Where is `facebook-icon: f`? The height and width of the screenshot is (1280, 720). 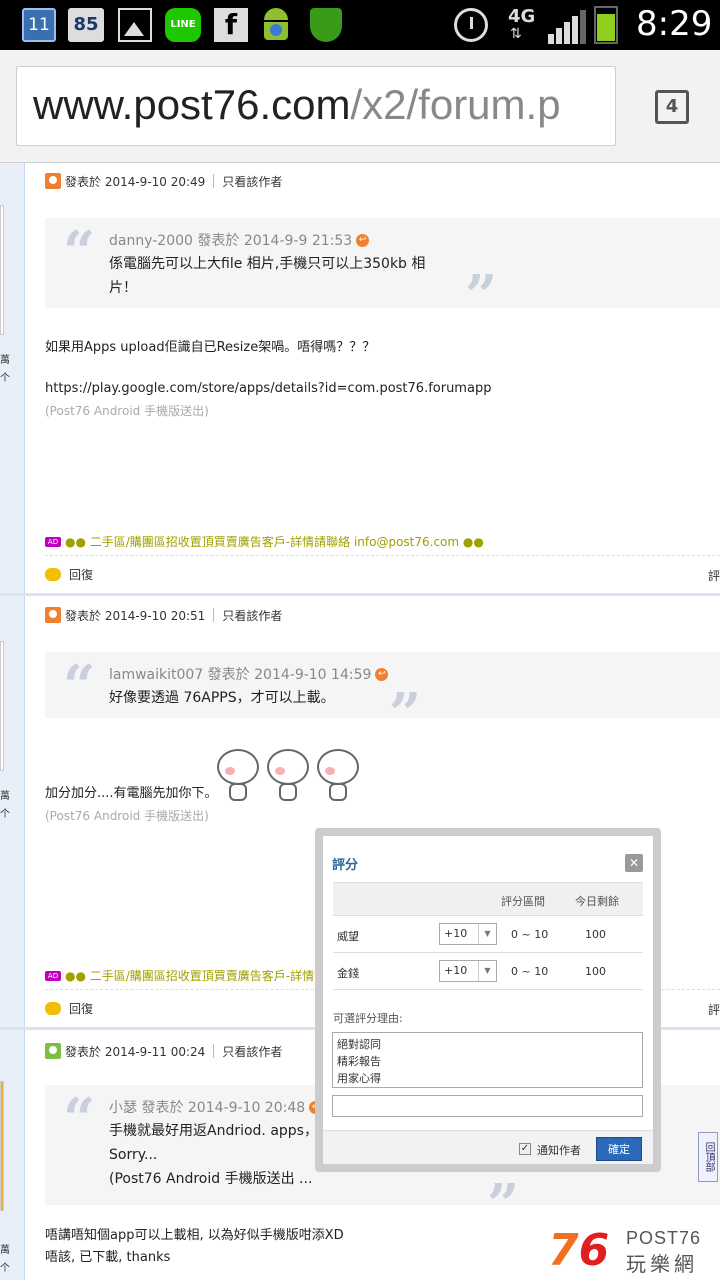 facebook-icon: f is located at coordinates (231, 25).